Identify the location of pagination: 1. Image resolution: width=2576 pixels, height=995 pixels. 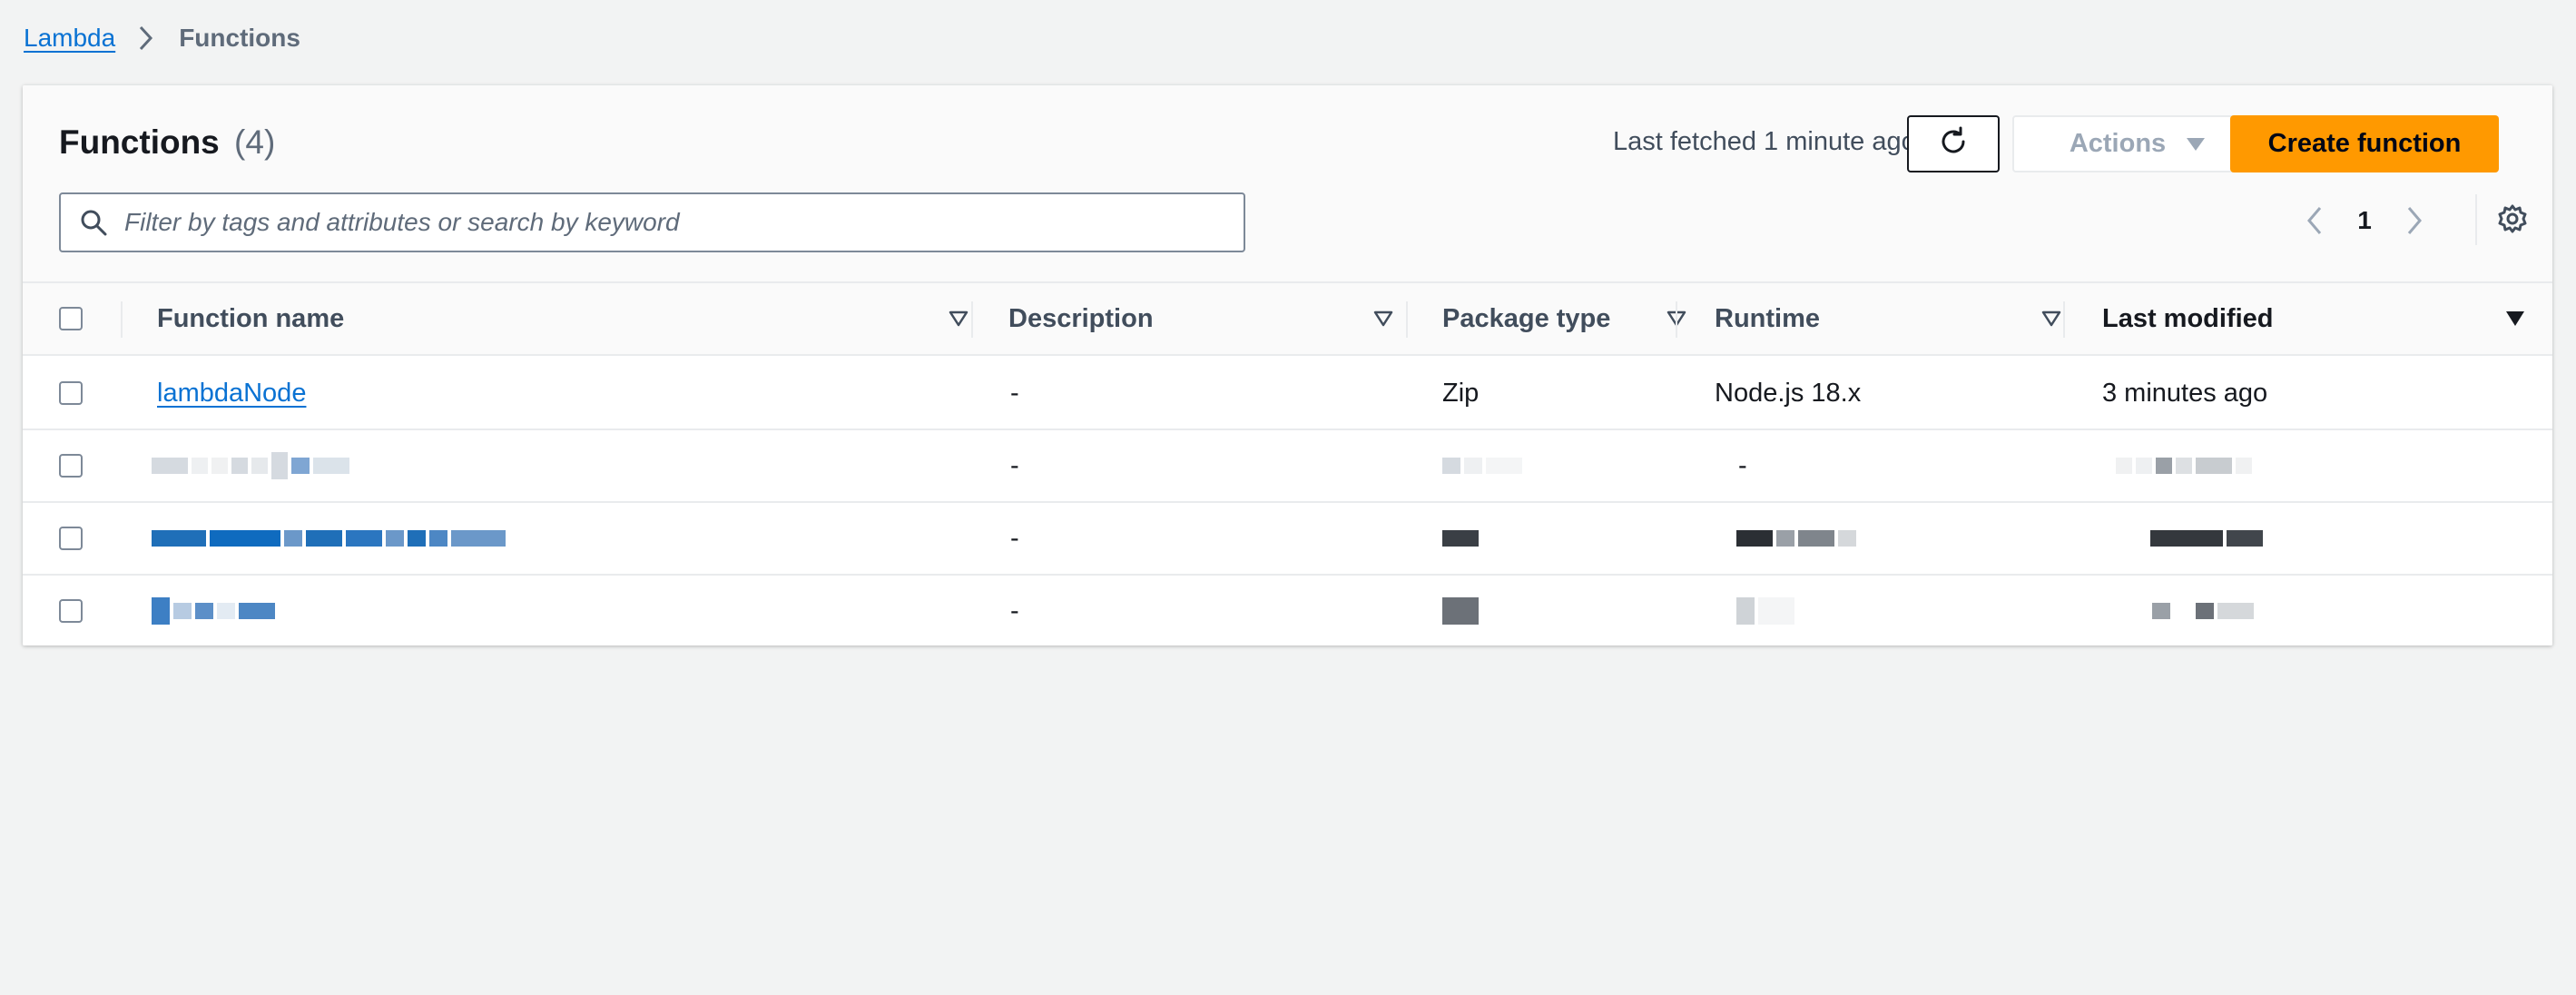
(2364, 220).